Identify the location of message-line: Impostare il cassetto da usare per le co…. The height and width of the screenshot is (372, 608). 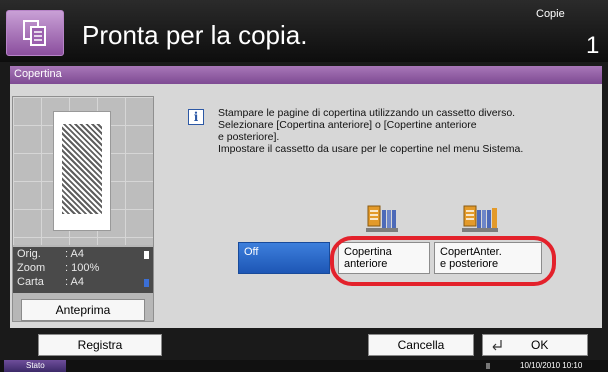
(371, 149).